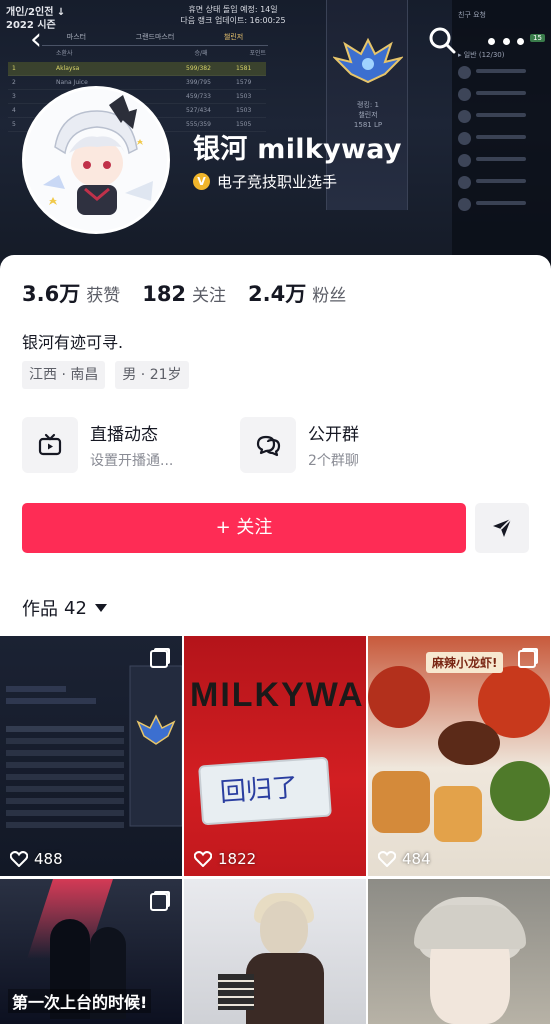  What do you see at coordinates (198, 96) in the screenshot?
I see `row-wl: 459/733` at bounding box center [198, 96].